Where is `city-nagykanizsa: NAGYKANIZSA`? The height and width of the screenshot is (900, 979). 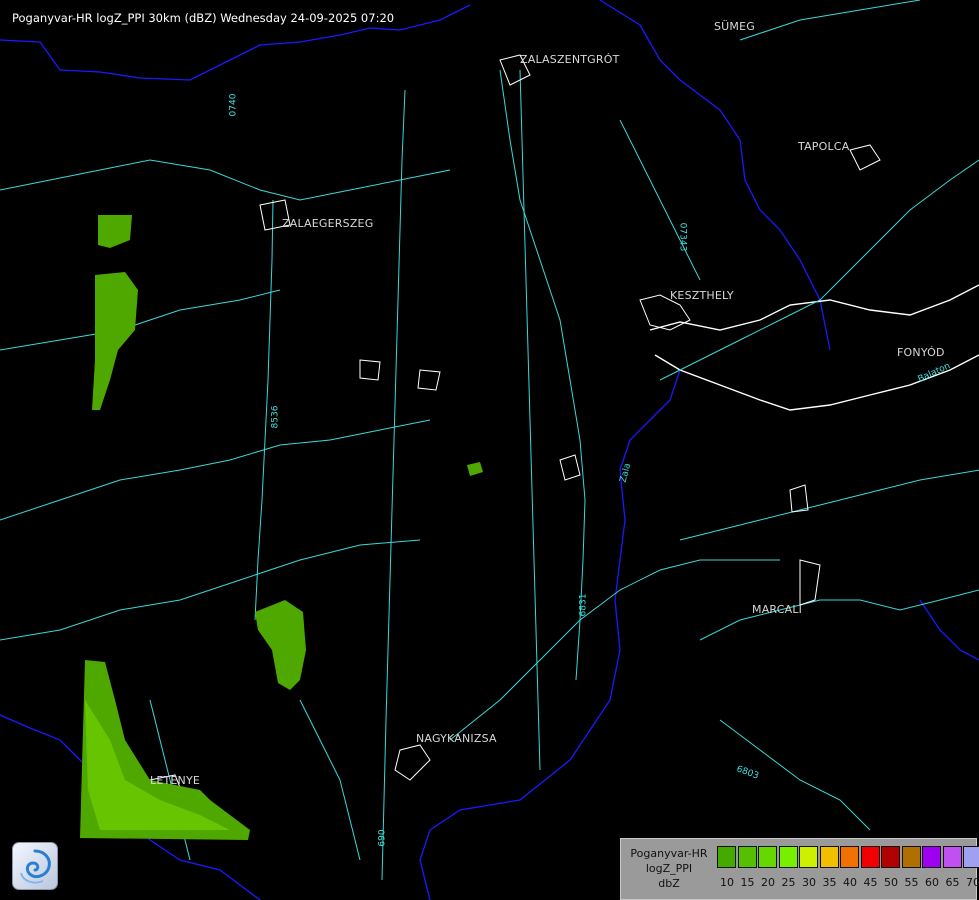
city-nagykanizsa: NAGYKANIZSA is located at coordinates (456, 738).